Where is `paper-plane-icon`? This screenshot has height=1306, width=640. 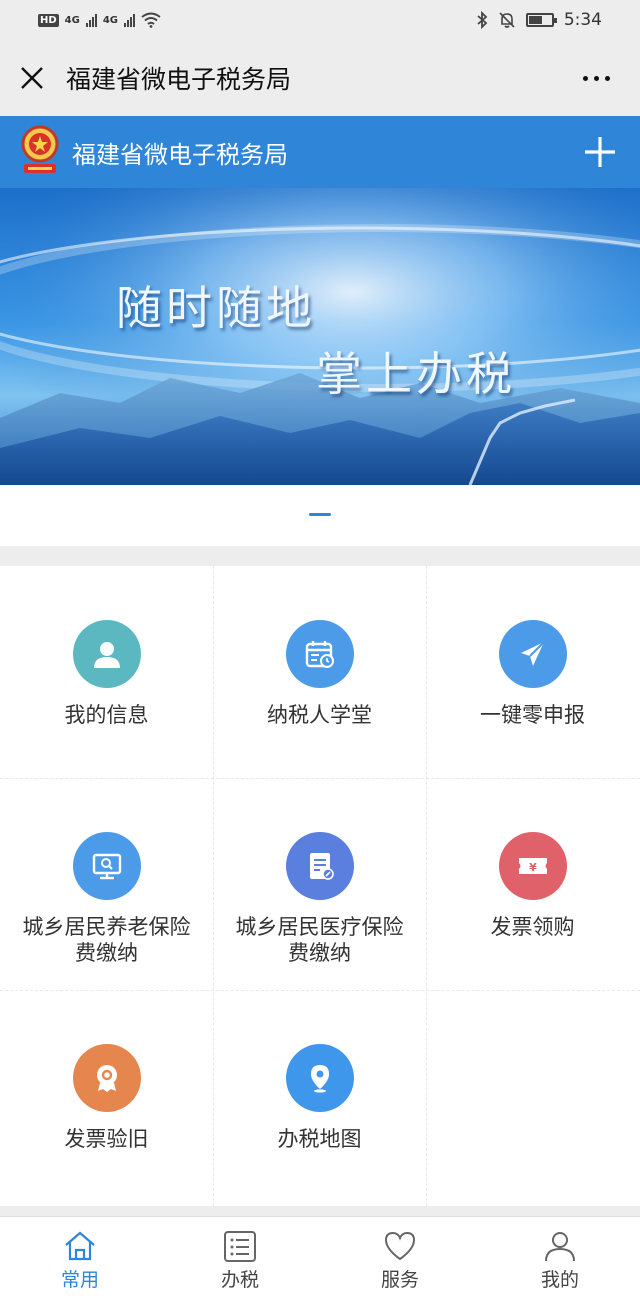 paper-plane-icon is located at coordinates (532, 654).